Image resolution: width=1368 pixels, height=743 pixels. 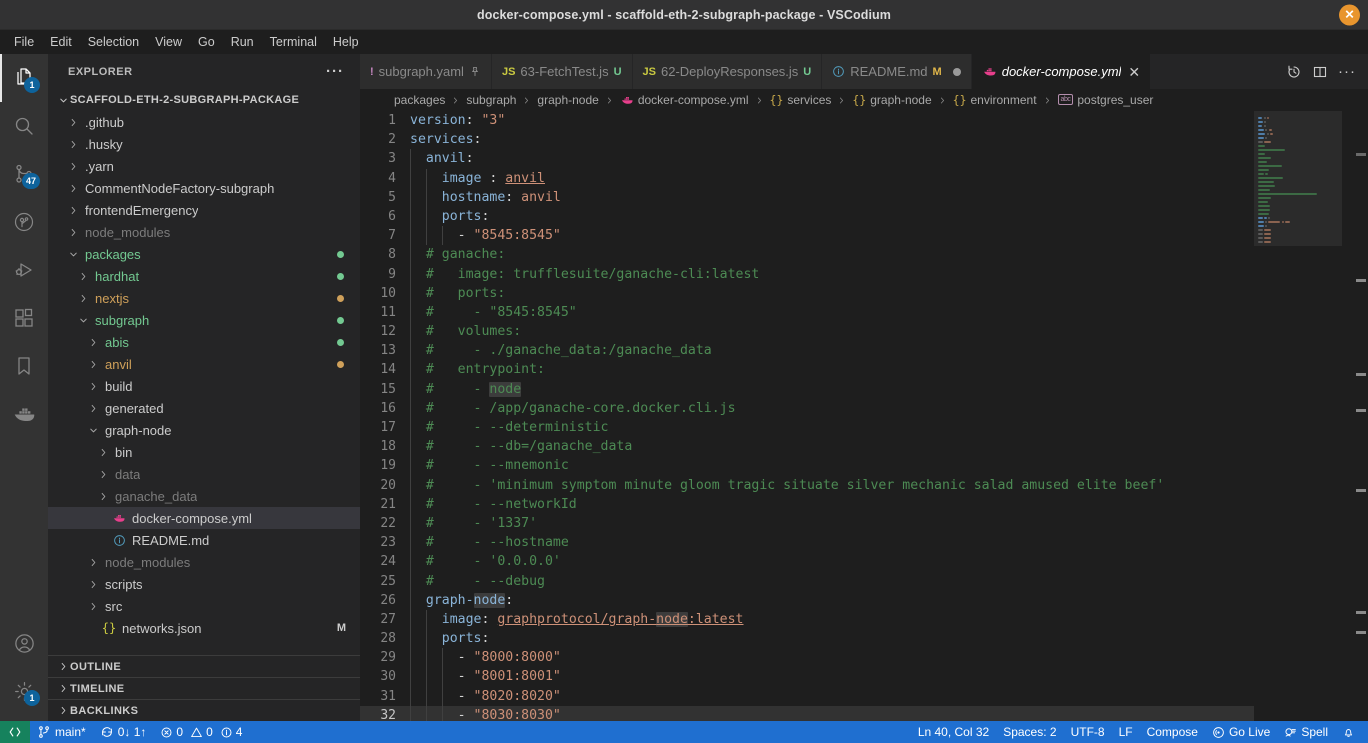 I want to click on workspace-root-row: SCAFFOLD-ETH-2-SUBGRAPH-PACKAGE, so click(x=204, y=100).